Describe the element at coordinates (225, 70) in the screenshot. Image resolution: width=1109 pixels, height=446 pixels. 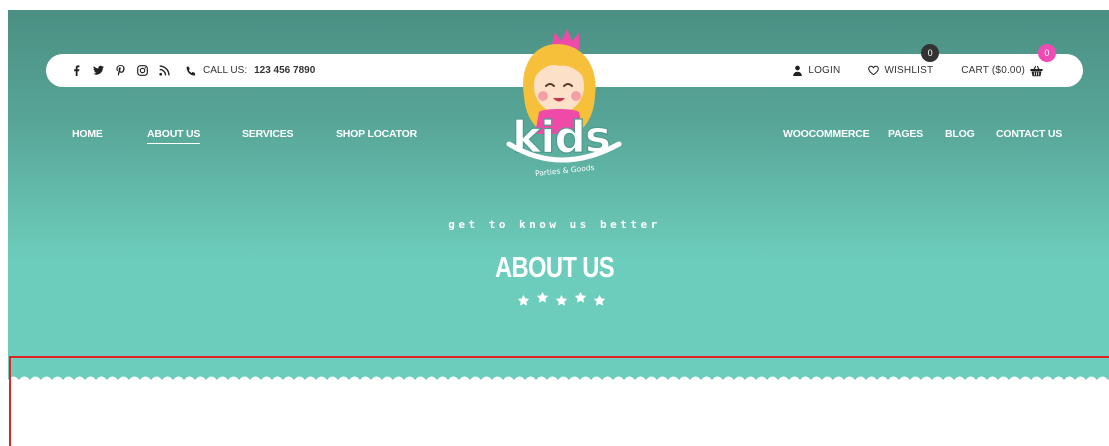
I see `call-us-label: CALL US:` at that location.